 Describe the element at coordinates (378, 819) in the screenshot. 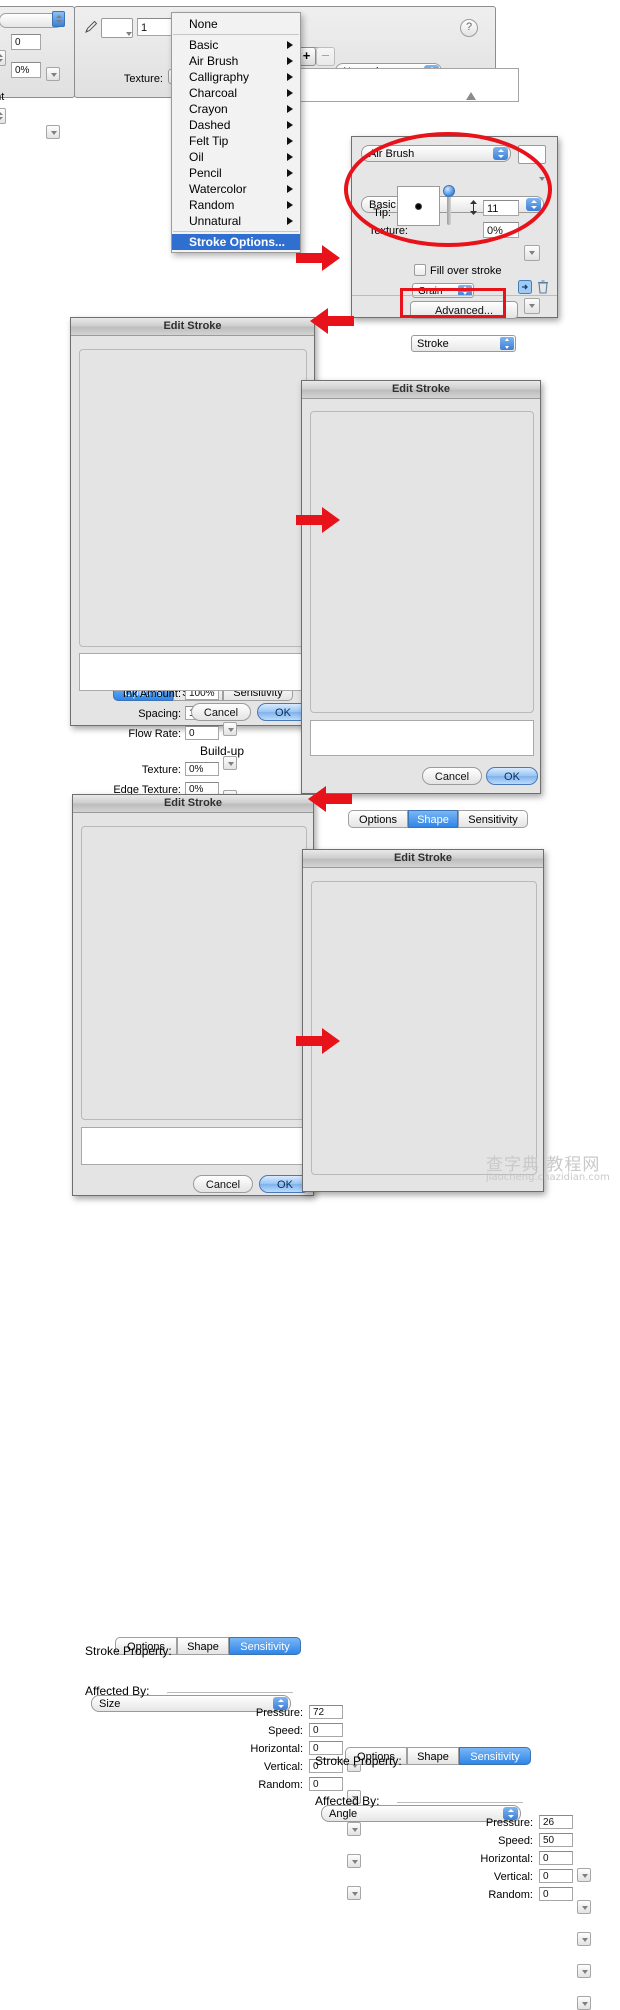

I see `tab-options: Options` at that location.